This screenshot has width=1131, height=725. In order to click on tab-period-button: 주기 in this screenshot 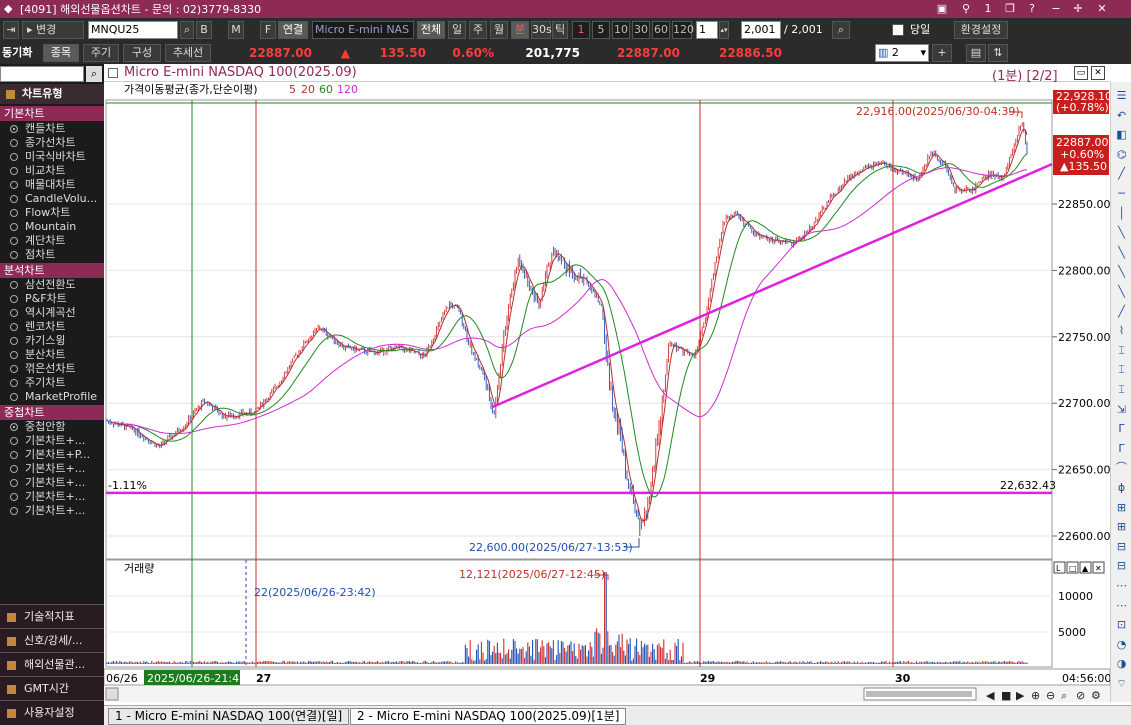, I will do `click(101, 53)`.